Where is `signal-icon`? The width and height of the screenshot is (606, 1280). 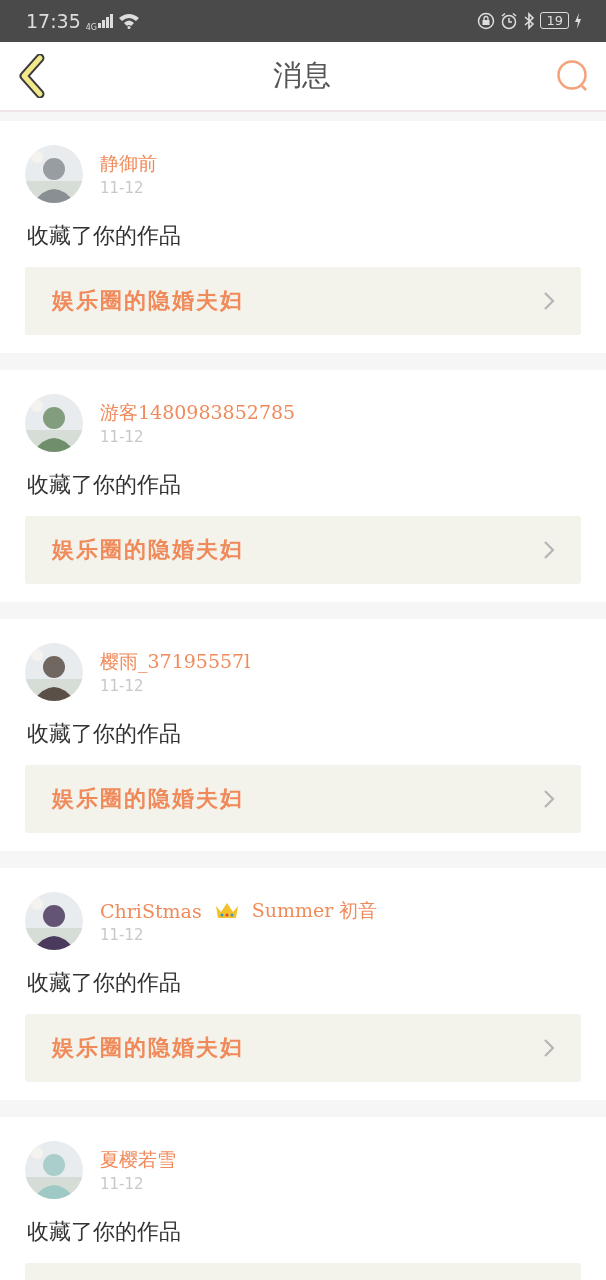 signal-icon is located at coordinates (105, 20).